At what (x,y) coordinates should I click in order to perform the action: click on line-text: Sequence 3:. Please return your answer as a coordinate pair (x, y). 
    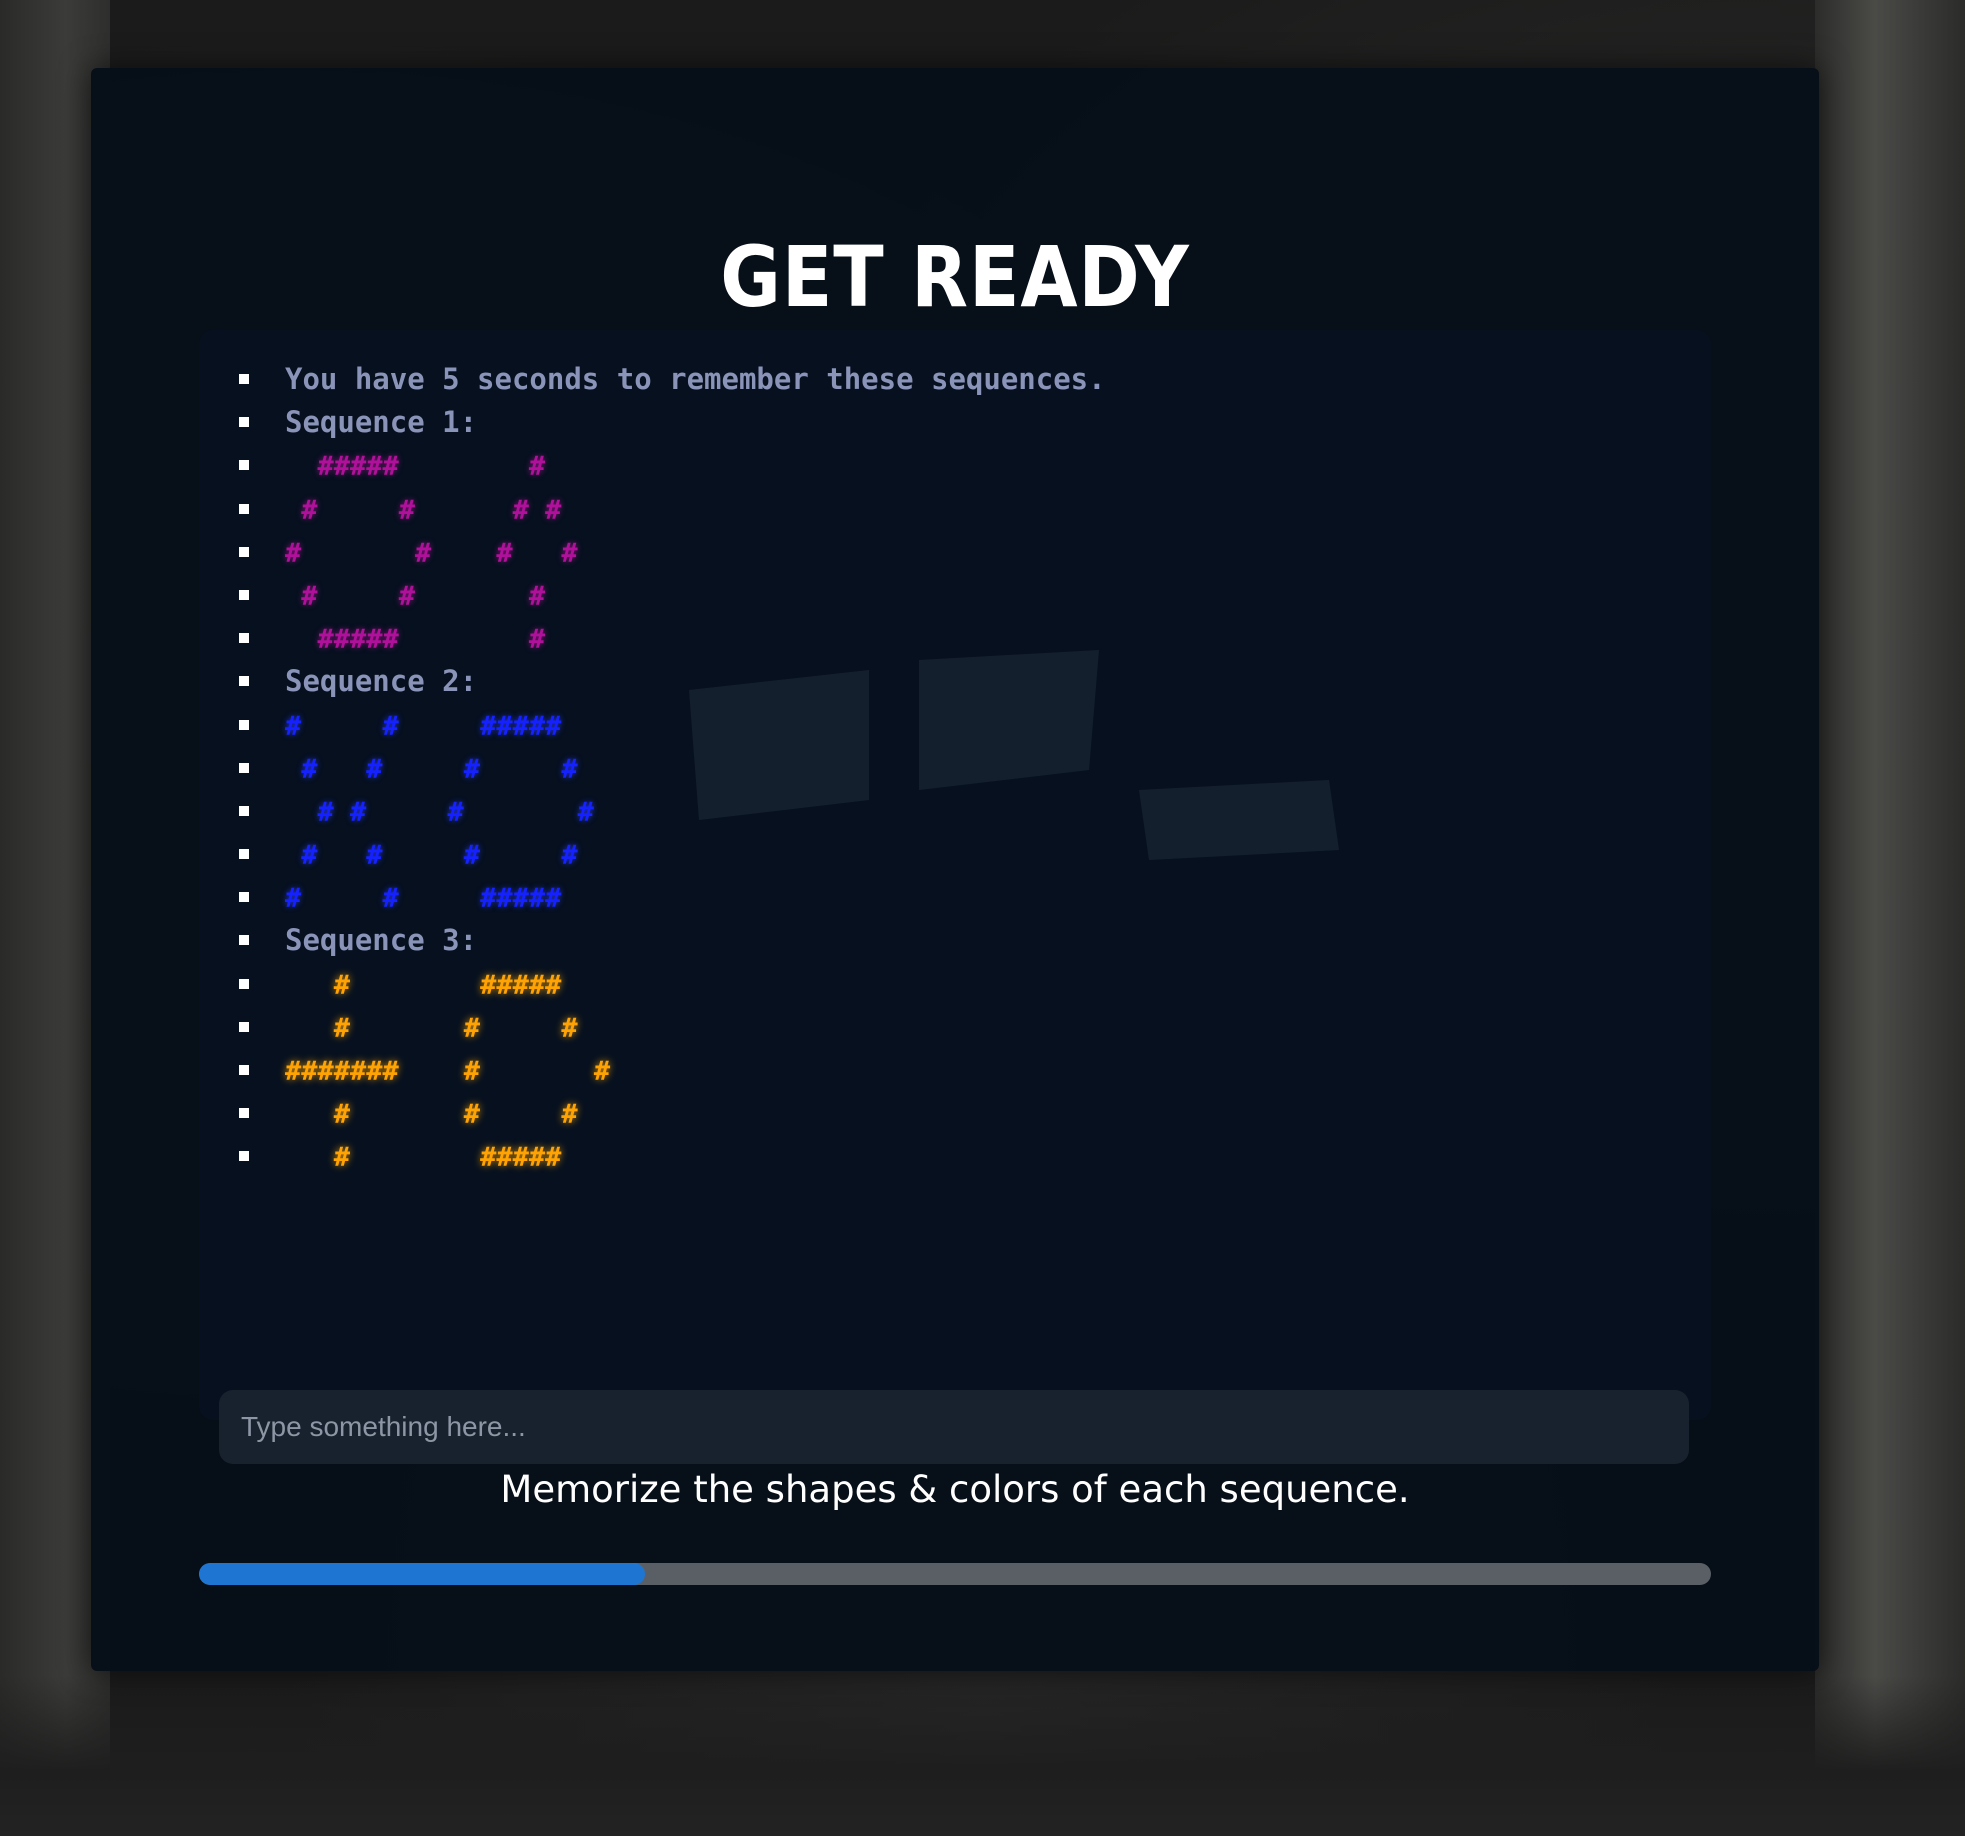
    Looking at the image, I should click on (381, 940).